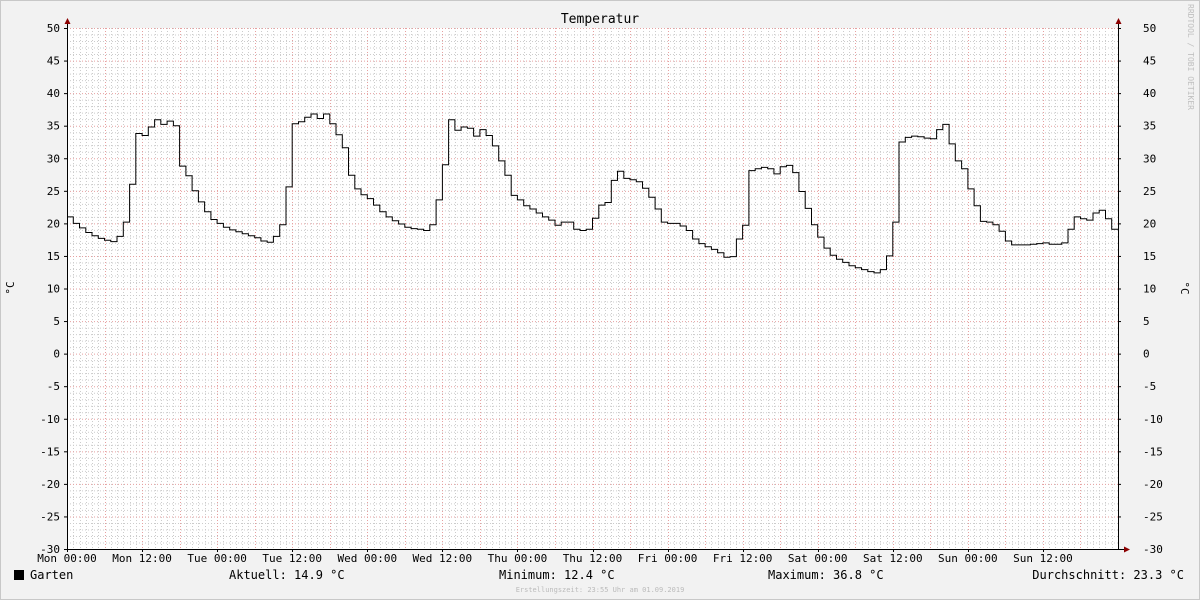 This screenshot has width=1200, height=600. I want to click on y-tick-label-right: -10, so click(1153, 419).